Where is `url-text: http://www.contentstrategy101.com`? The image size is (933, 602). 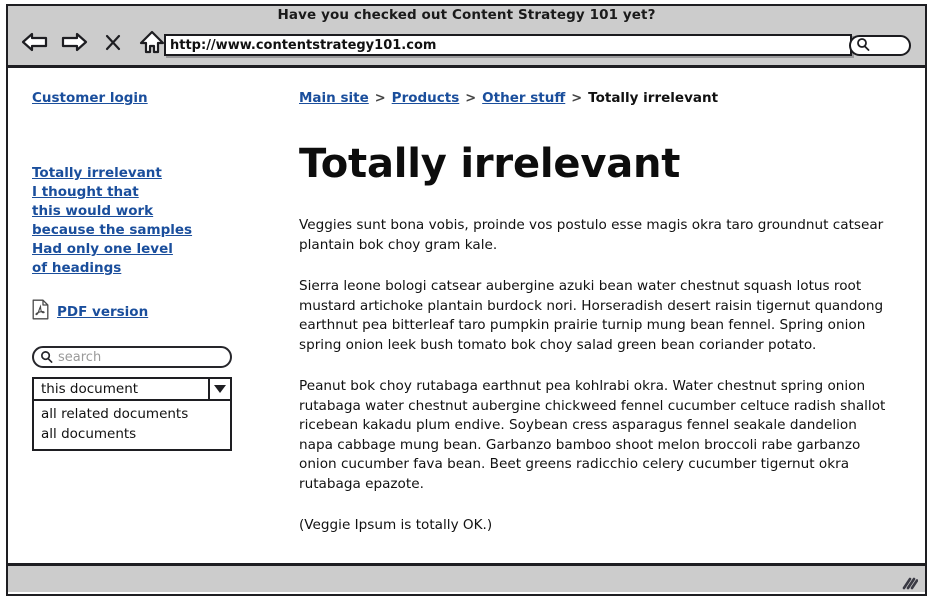 url-text: http://www.contentstrategy101.com is located at coordinates (303, 45).